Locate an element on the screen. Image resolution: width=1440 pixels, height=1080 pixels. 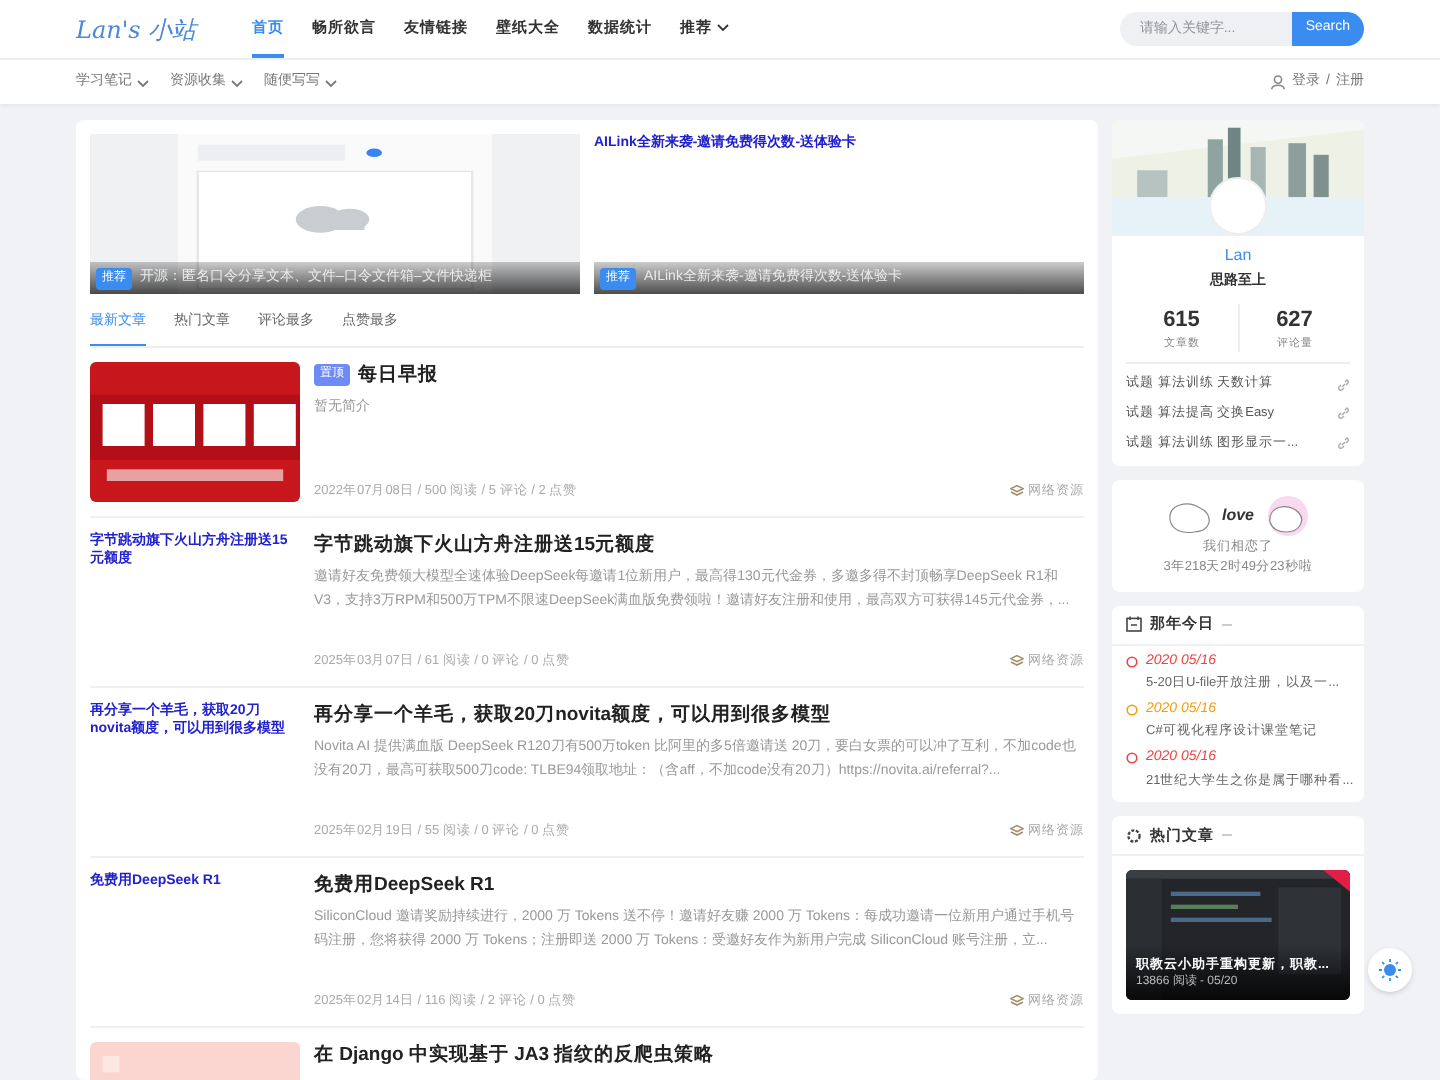
sun-icon is located at coordinates (1390, 970).